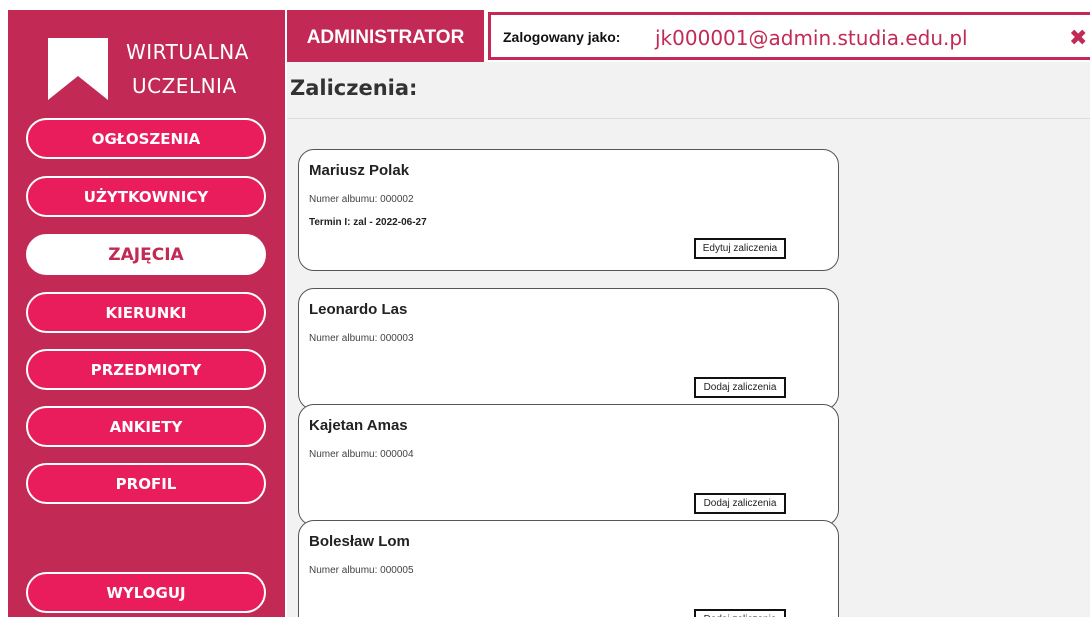  I want to click on login-email: jk000001@admin.studia.edu.pl, so click(811, 38).